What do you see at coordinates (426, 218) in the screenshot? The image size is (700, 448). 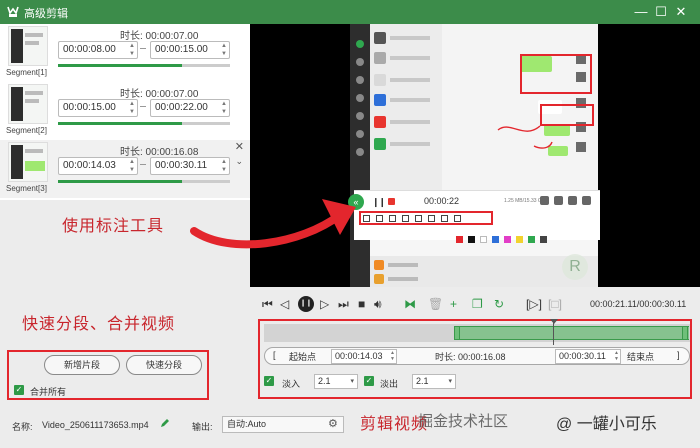 I see `annotation-toolbar` at bounding box center [426, 218].